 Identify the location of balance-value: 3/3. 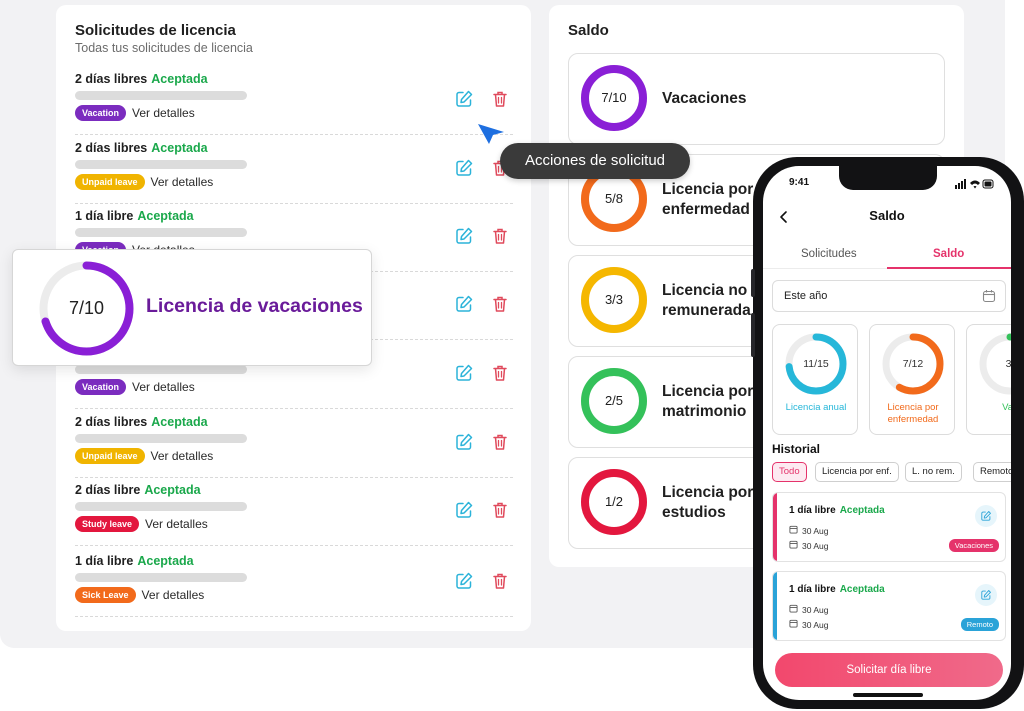
(614, 299).